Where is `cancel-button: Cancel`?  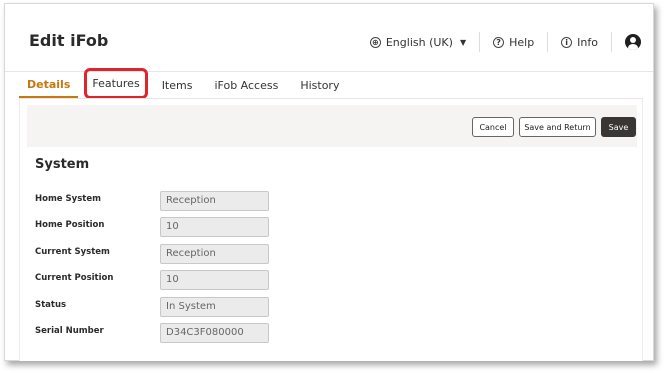 cancel-button: Cancel is located at coordinates (493, 127).